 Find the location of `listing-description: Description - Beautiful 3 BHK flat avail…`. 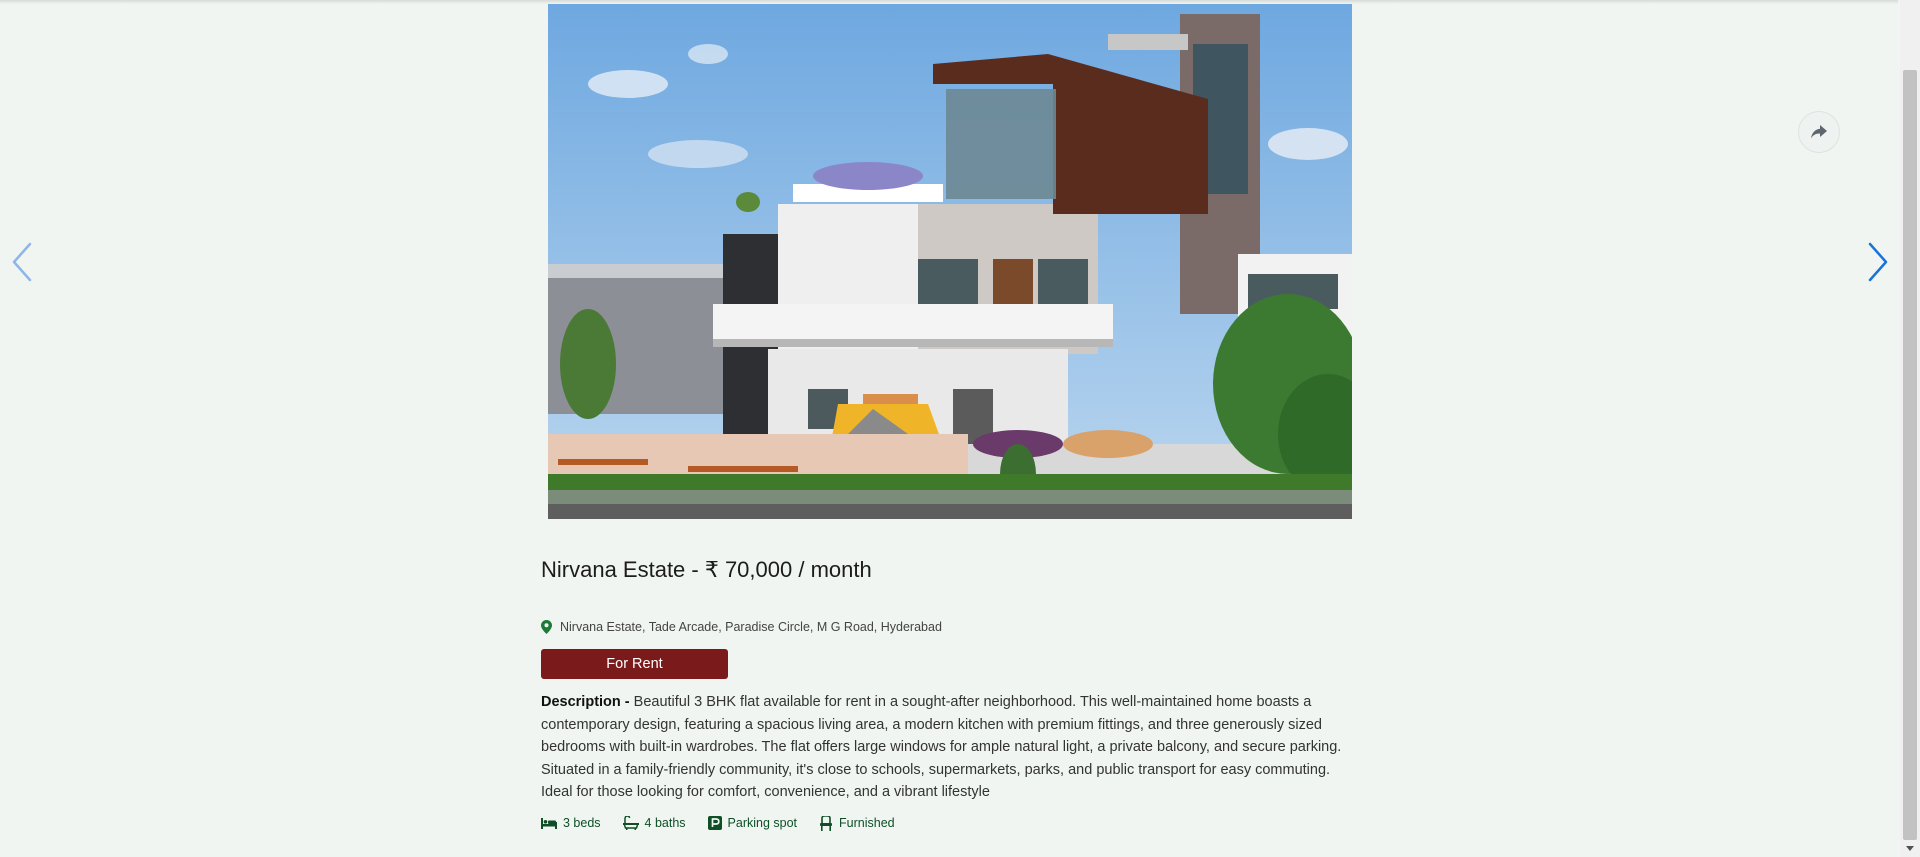

listing-description: Description - Beautiful 3 BHK flat avail… is located at coordinates (948, 747).